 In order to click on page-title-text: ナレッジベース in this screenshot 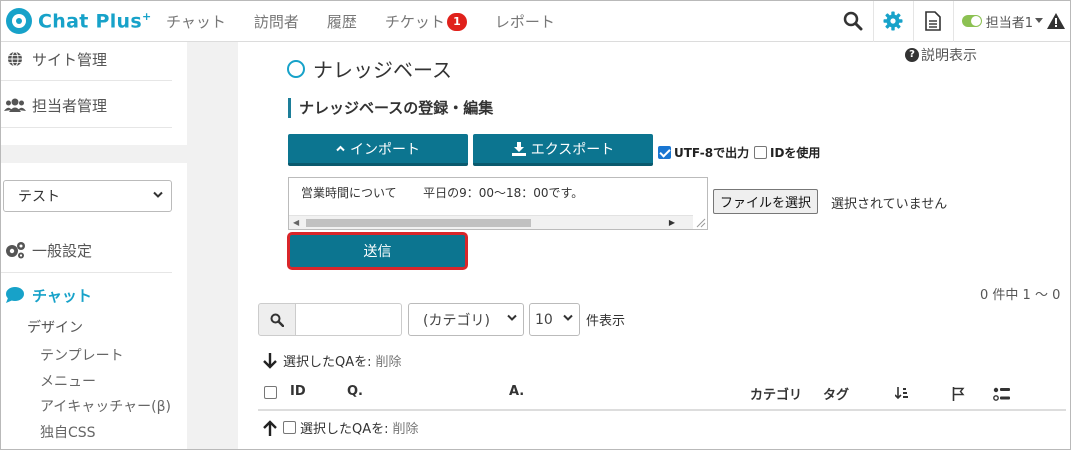, I will do `click(382, 70)`.